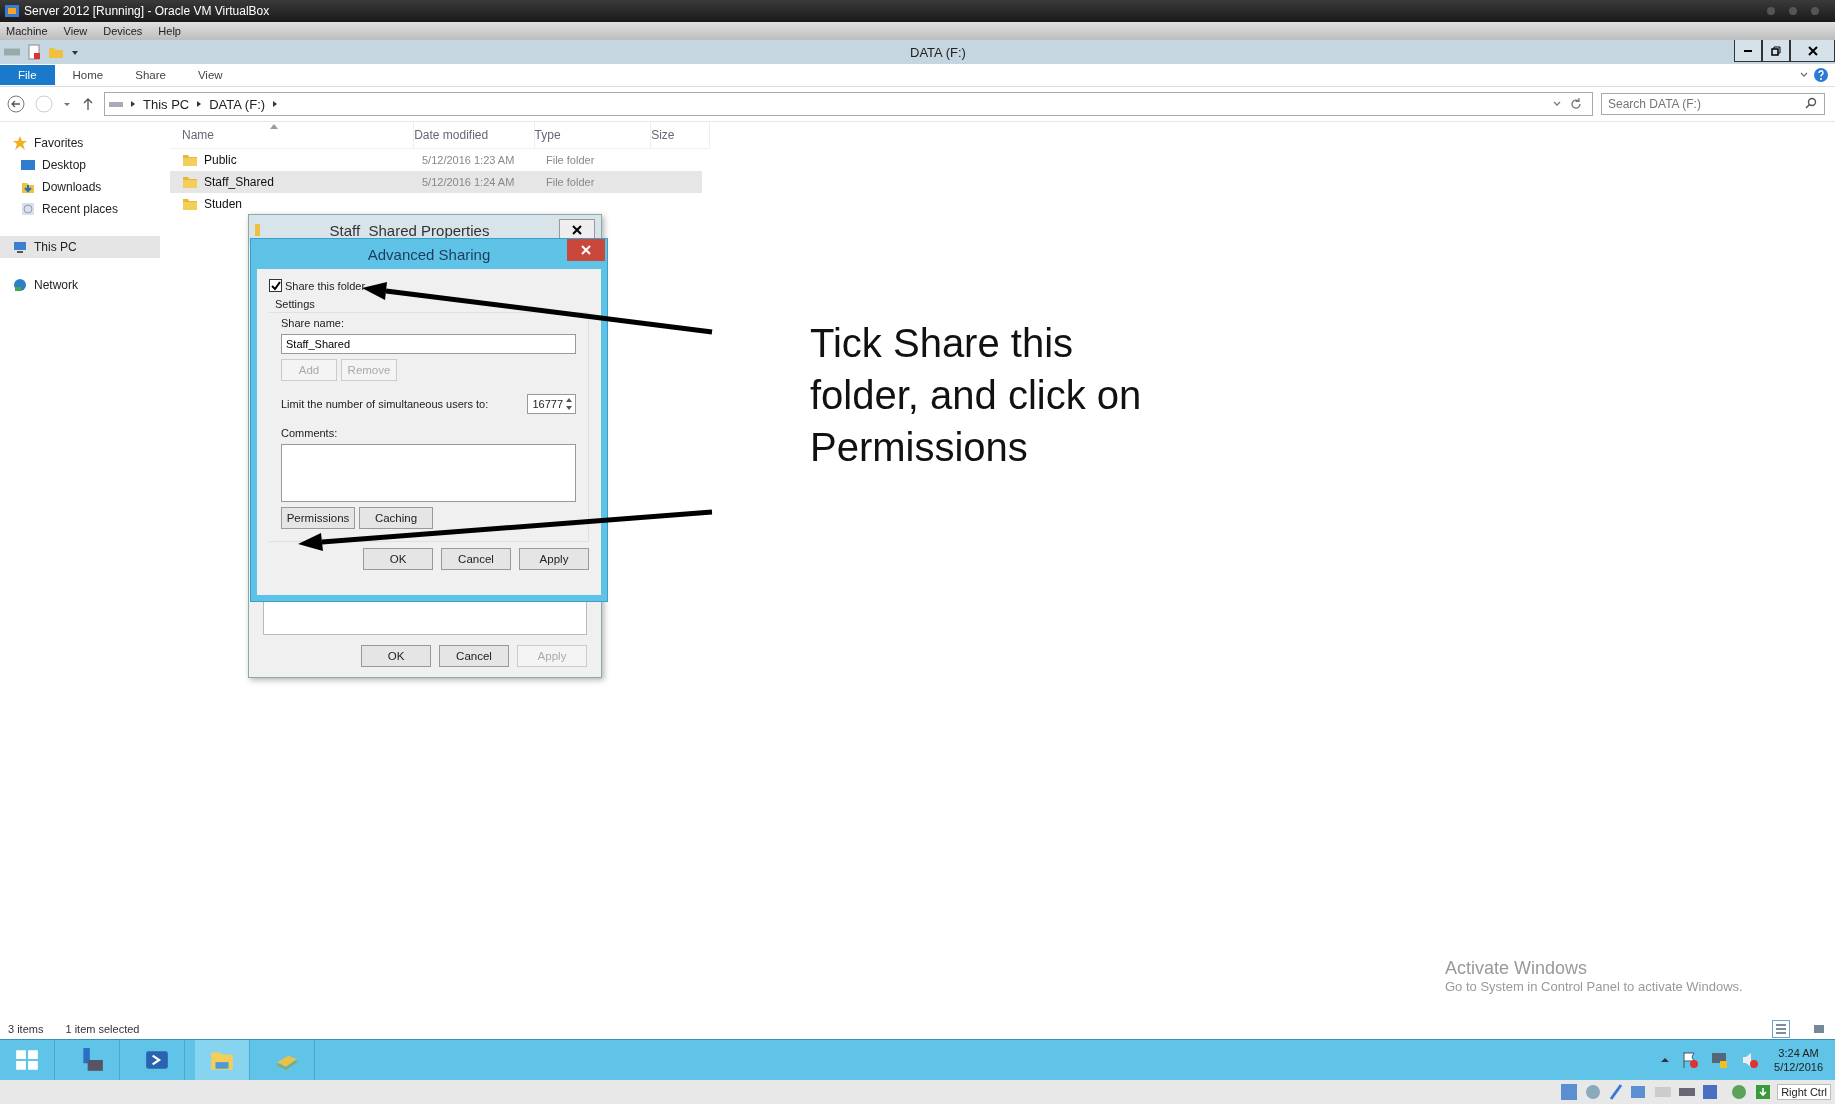  I want to click on dialog-button: Caching, so click(396, 518).